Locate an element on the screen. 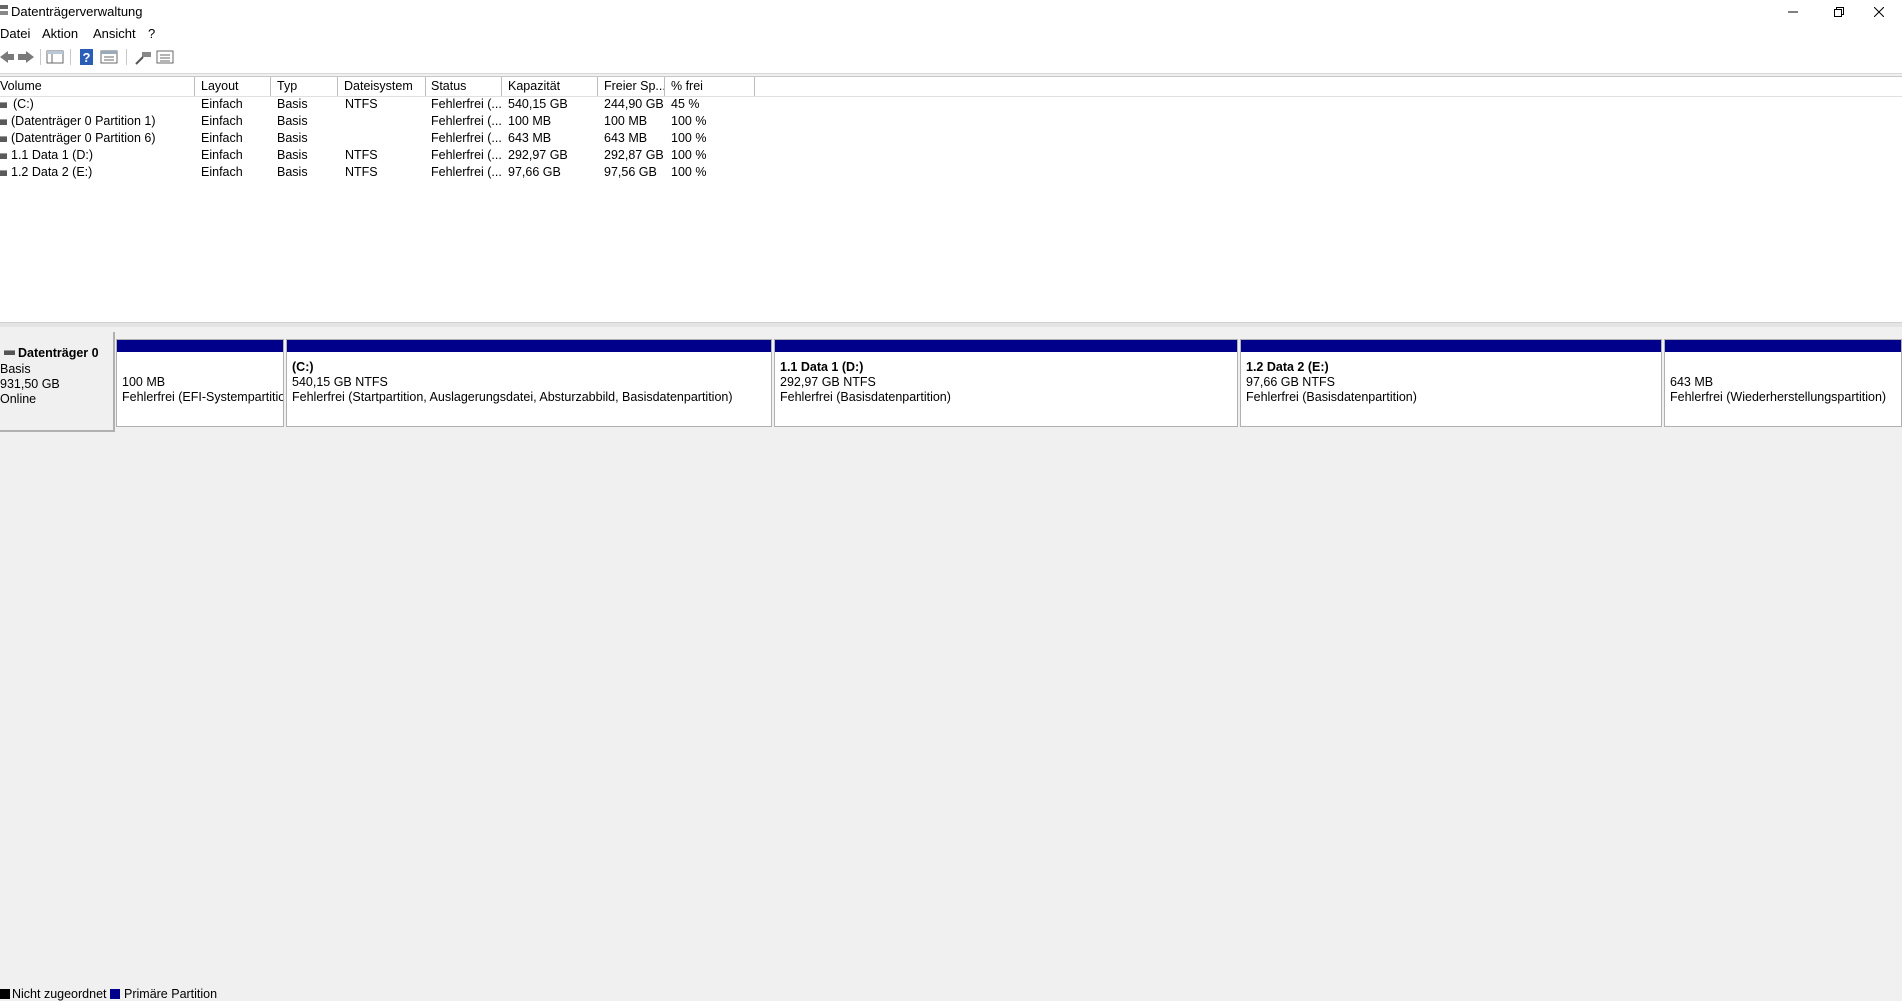 The height and width of the screenshot is (1001, 1902). cell-freier-speicher: 643 MB is located at coordinates (626, 138).